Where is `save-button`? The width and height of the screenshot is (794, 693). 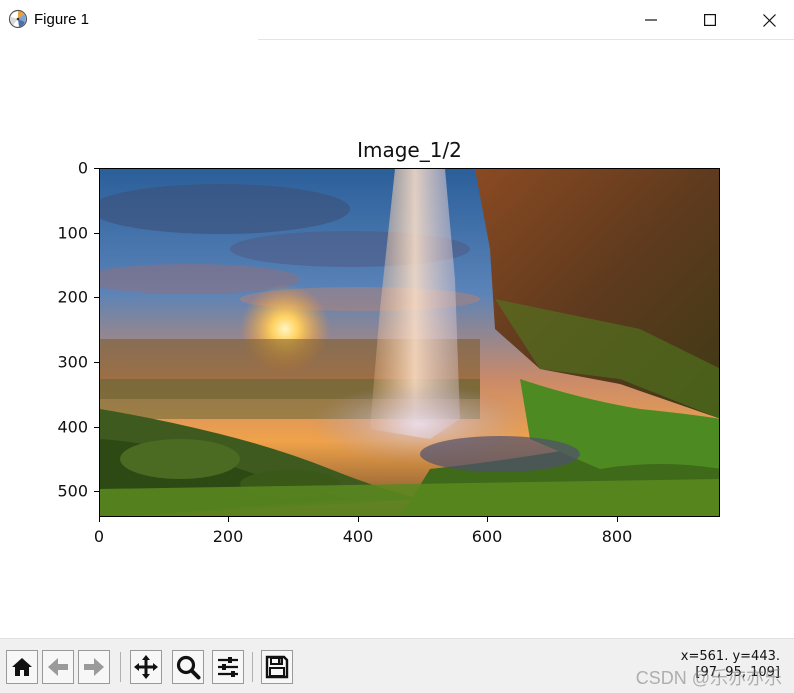 save-button is located at coordinates (277, 667).